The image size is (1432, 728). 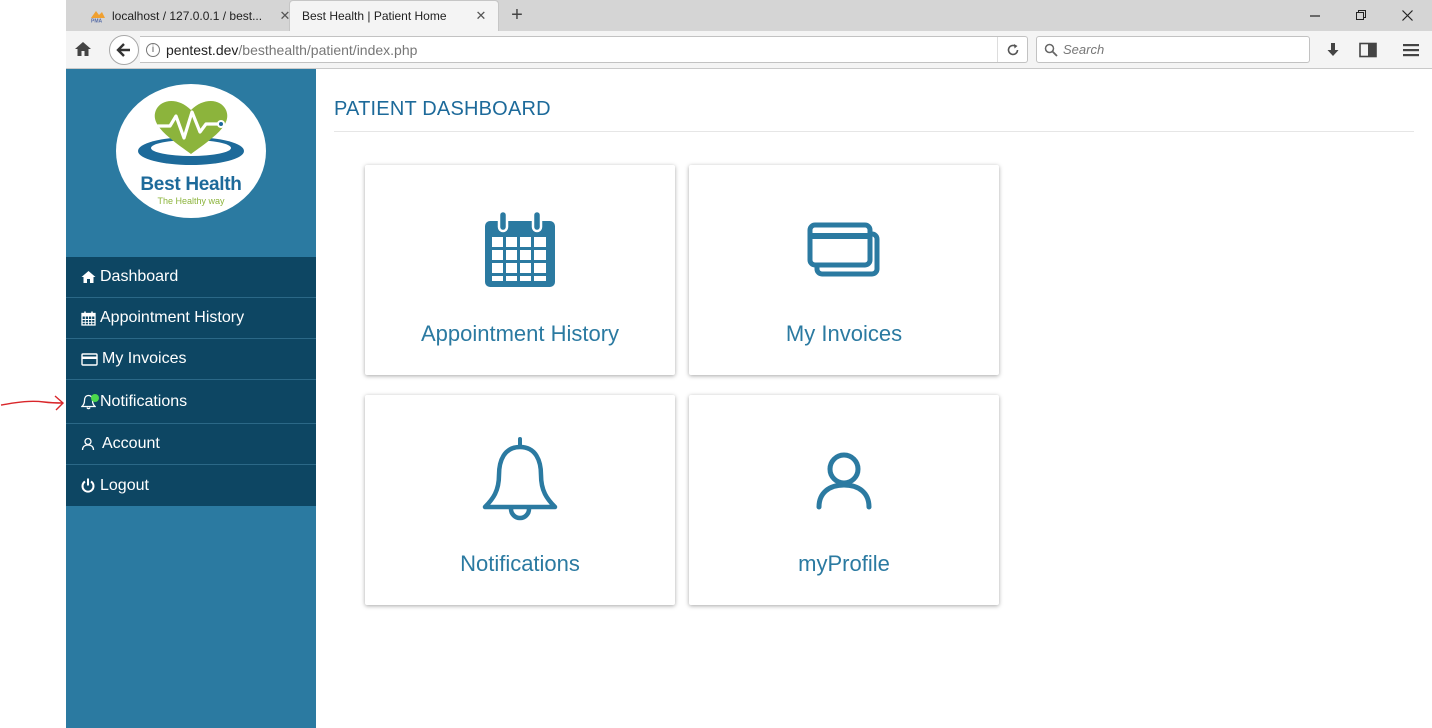 I want to click on sidebar-item-notifications: Notifications, so click(x=191, y=402).